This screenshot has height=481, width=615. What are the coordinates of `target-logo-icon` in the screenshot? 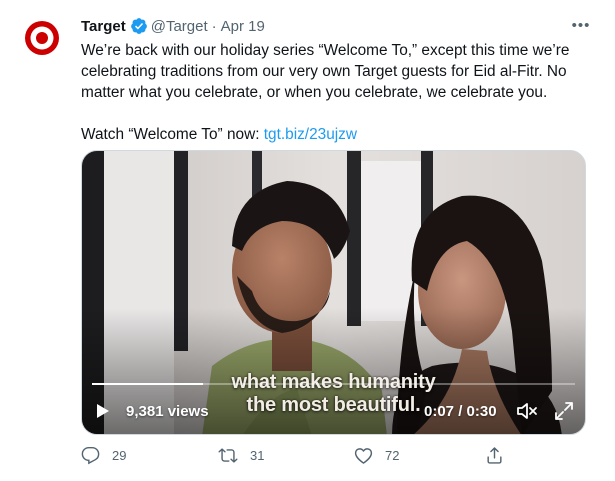 It's located at (42, 38).